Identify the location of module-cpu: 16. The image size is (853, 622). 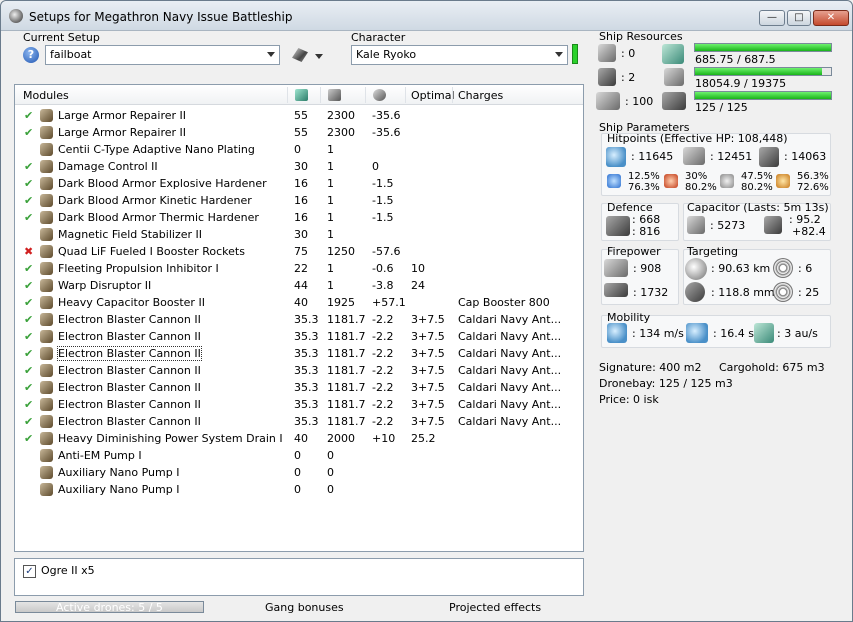
(301, 183).